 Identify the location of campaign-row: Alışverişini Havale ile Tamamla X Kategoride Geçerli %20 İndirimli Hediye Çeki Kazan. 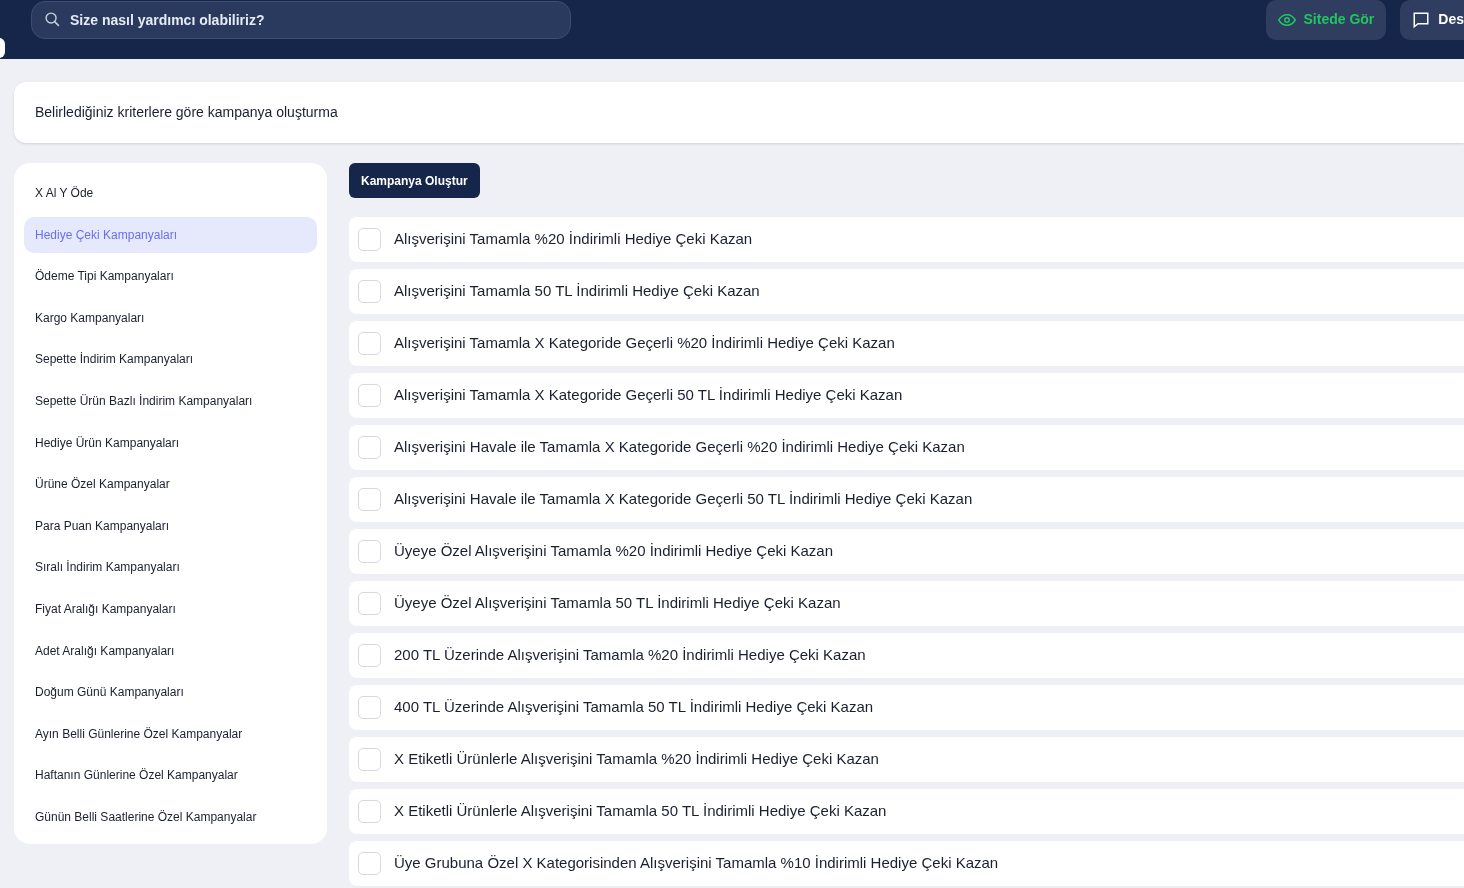
(906, 447).